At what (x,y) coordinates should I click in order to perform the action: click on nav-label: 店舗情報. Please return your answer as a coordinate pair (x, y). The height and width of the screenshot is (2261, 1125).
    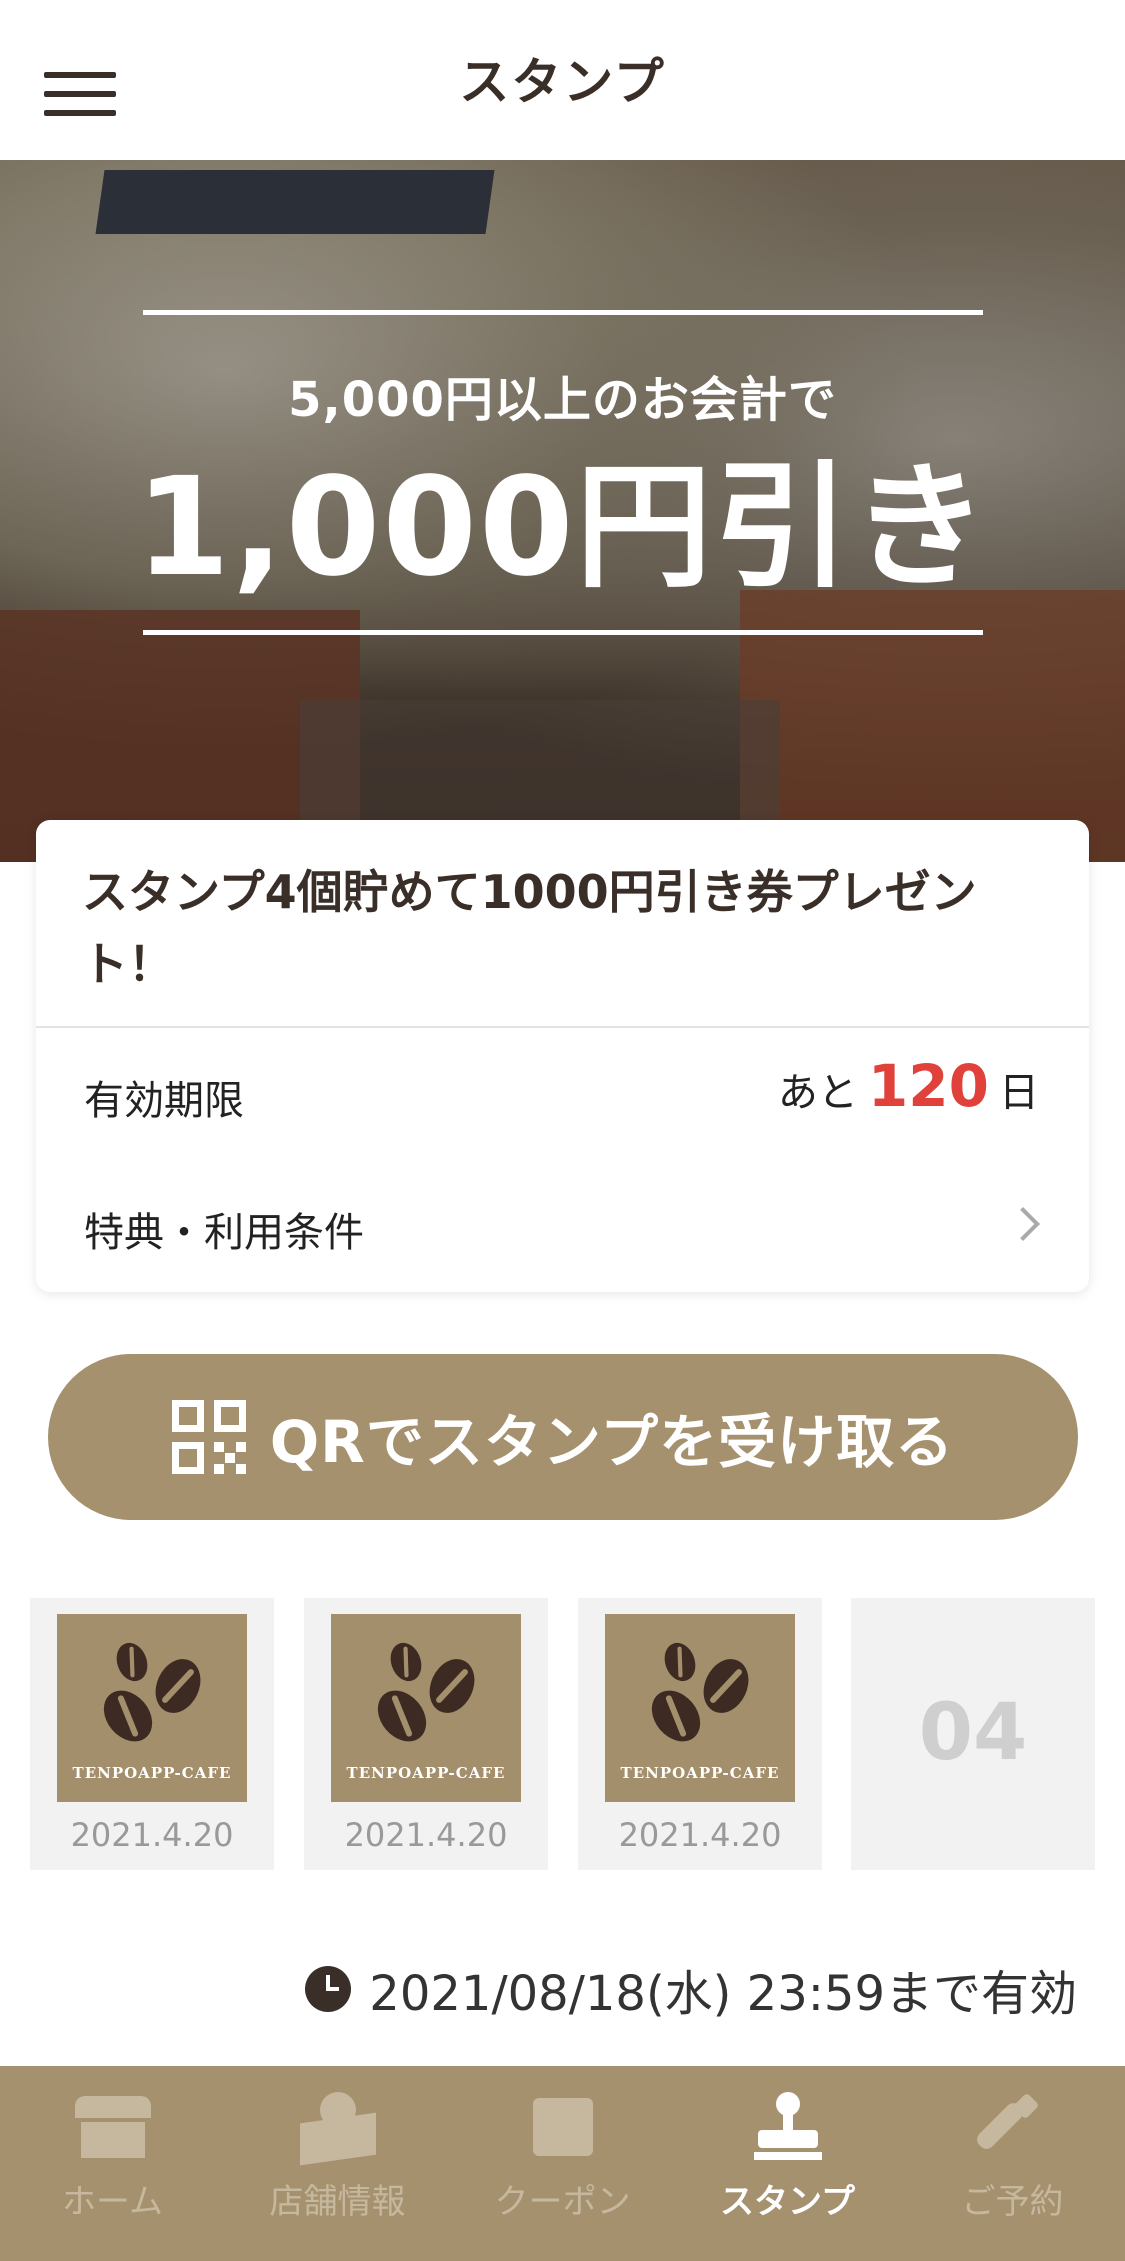
    Looking at the image, I should click on (337, 2202).